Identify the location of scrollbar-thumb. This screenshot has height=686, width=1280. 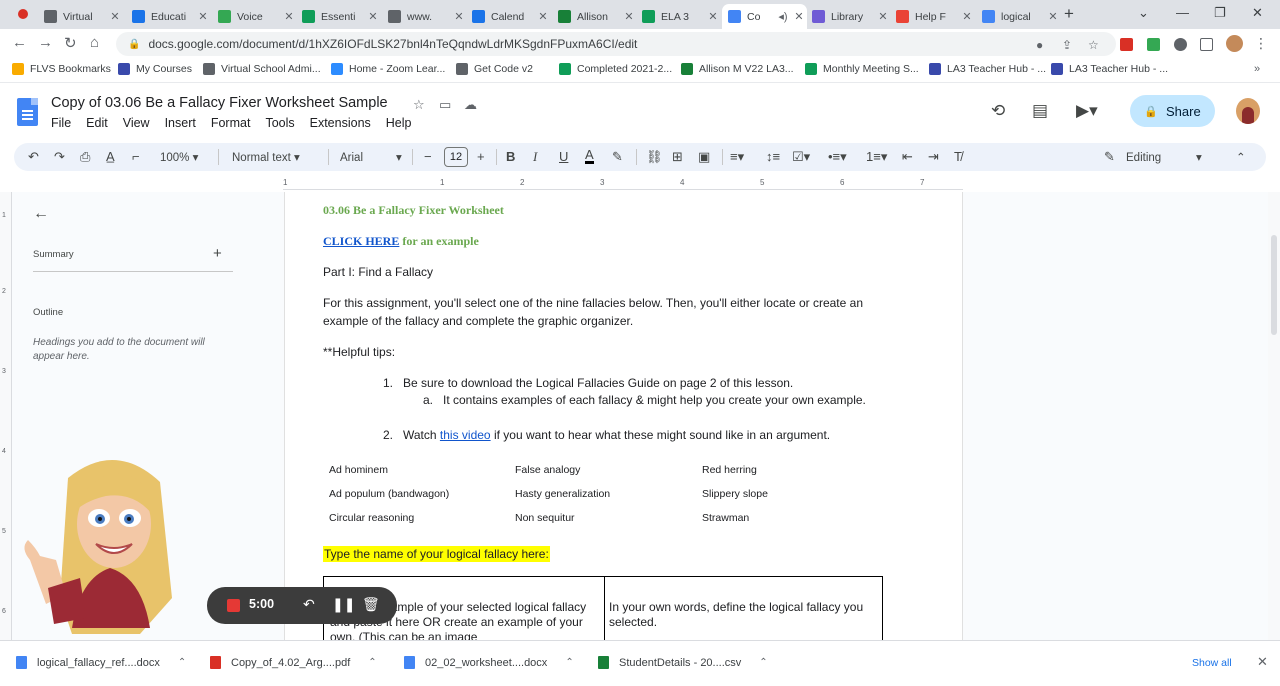
(1274, 285).